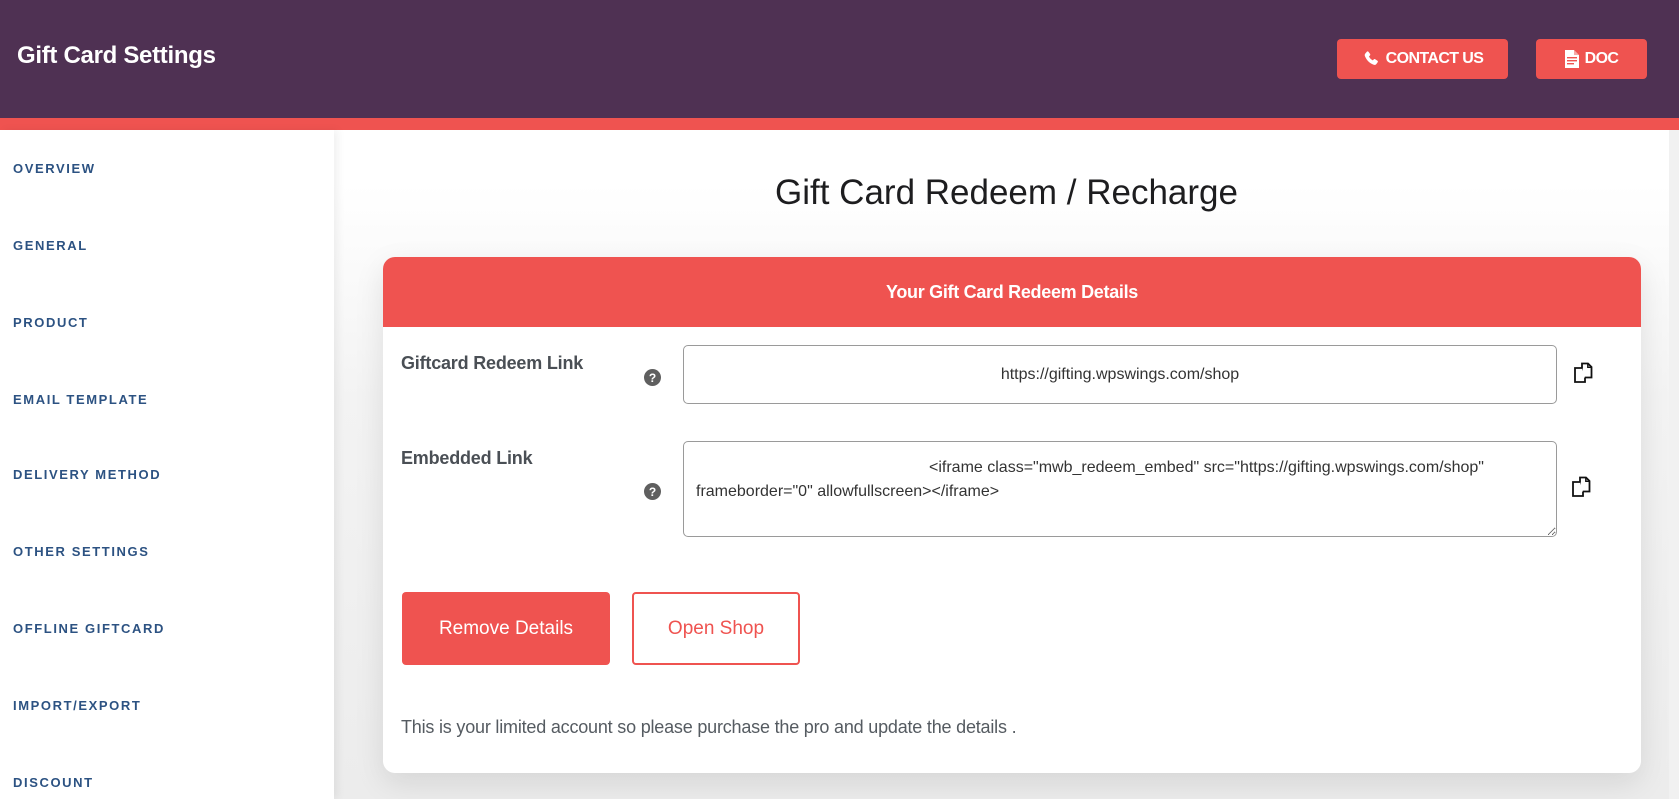  I want to click on card-header: Your Gift Card Redeem Details, so click(1012, 292).